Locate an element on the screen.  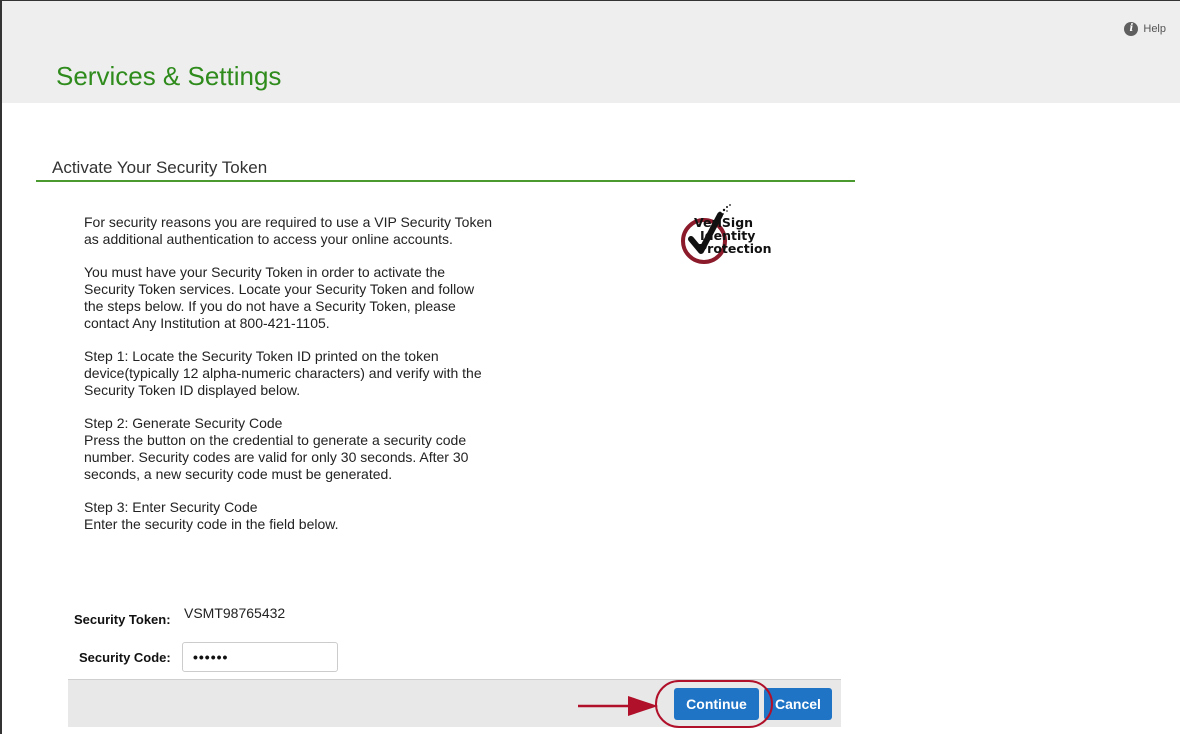
info-icon: i is located at coordinates (1131, 29).